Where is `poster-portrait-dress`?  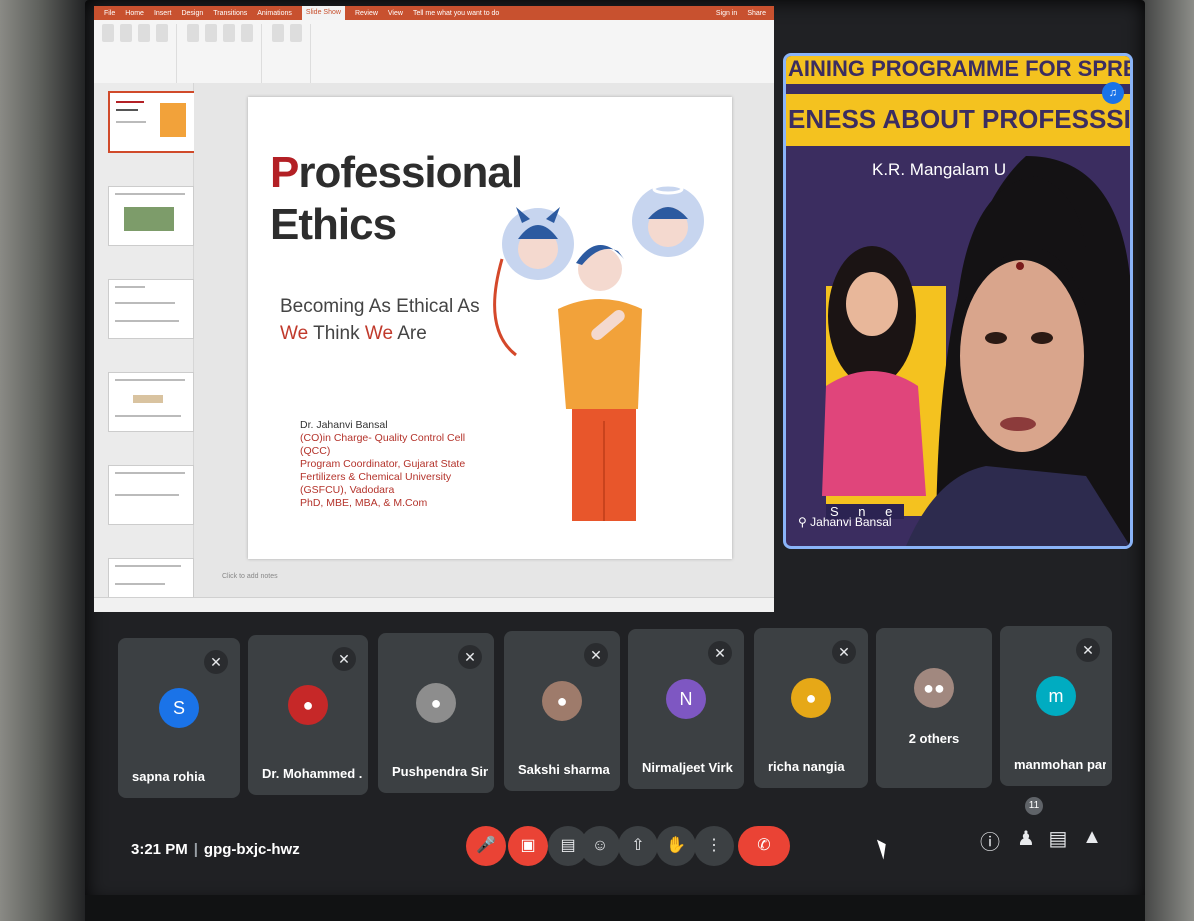 poster-portrait-dress is located at coordinates (874, 433).